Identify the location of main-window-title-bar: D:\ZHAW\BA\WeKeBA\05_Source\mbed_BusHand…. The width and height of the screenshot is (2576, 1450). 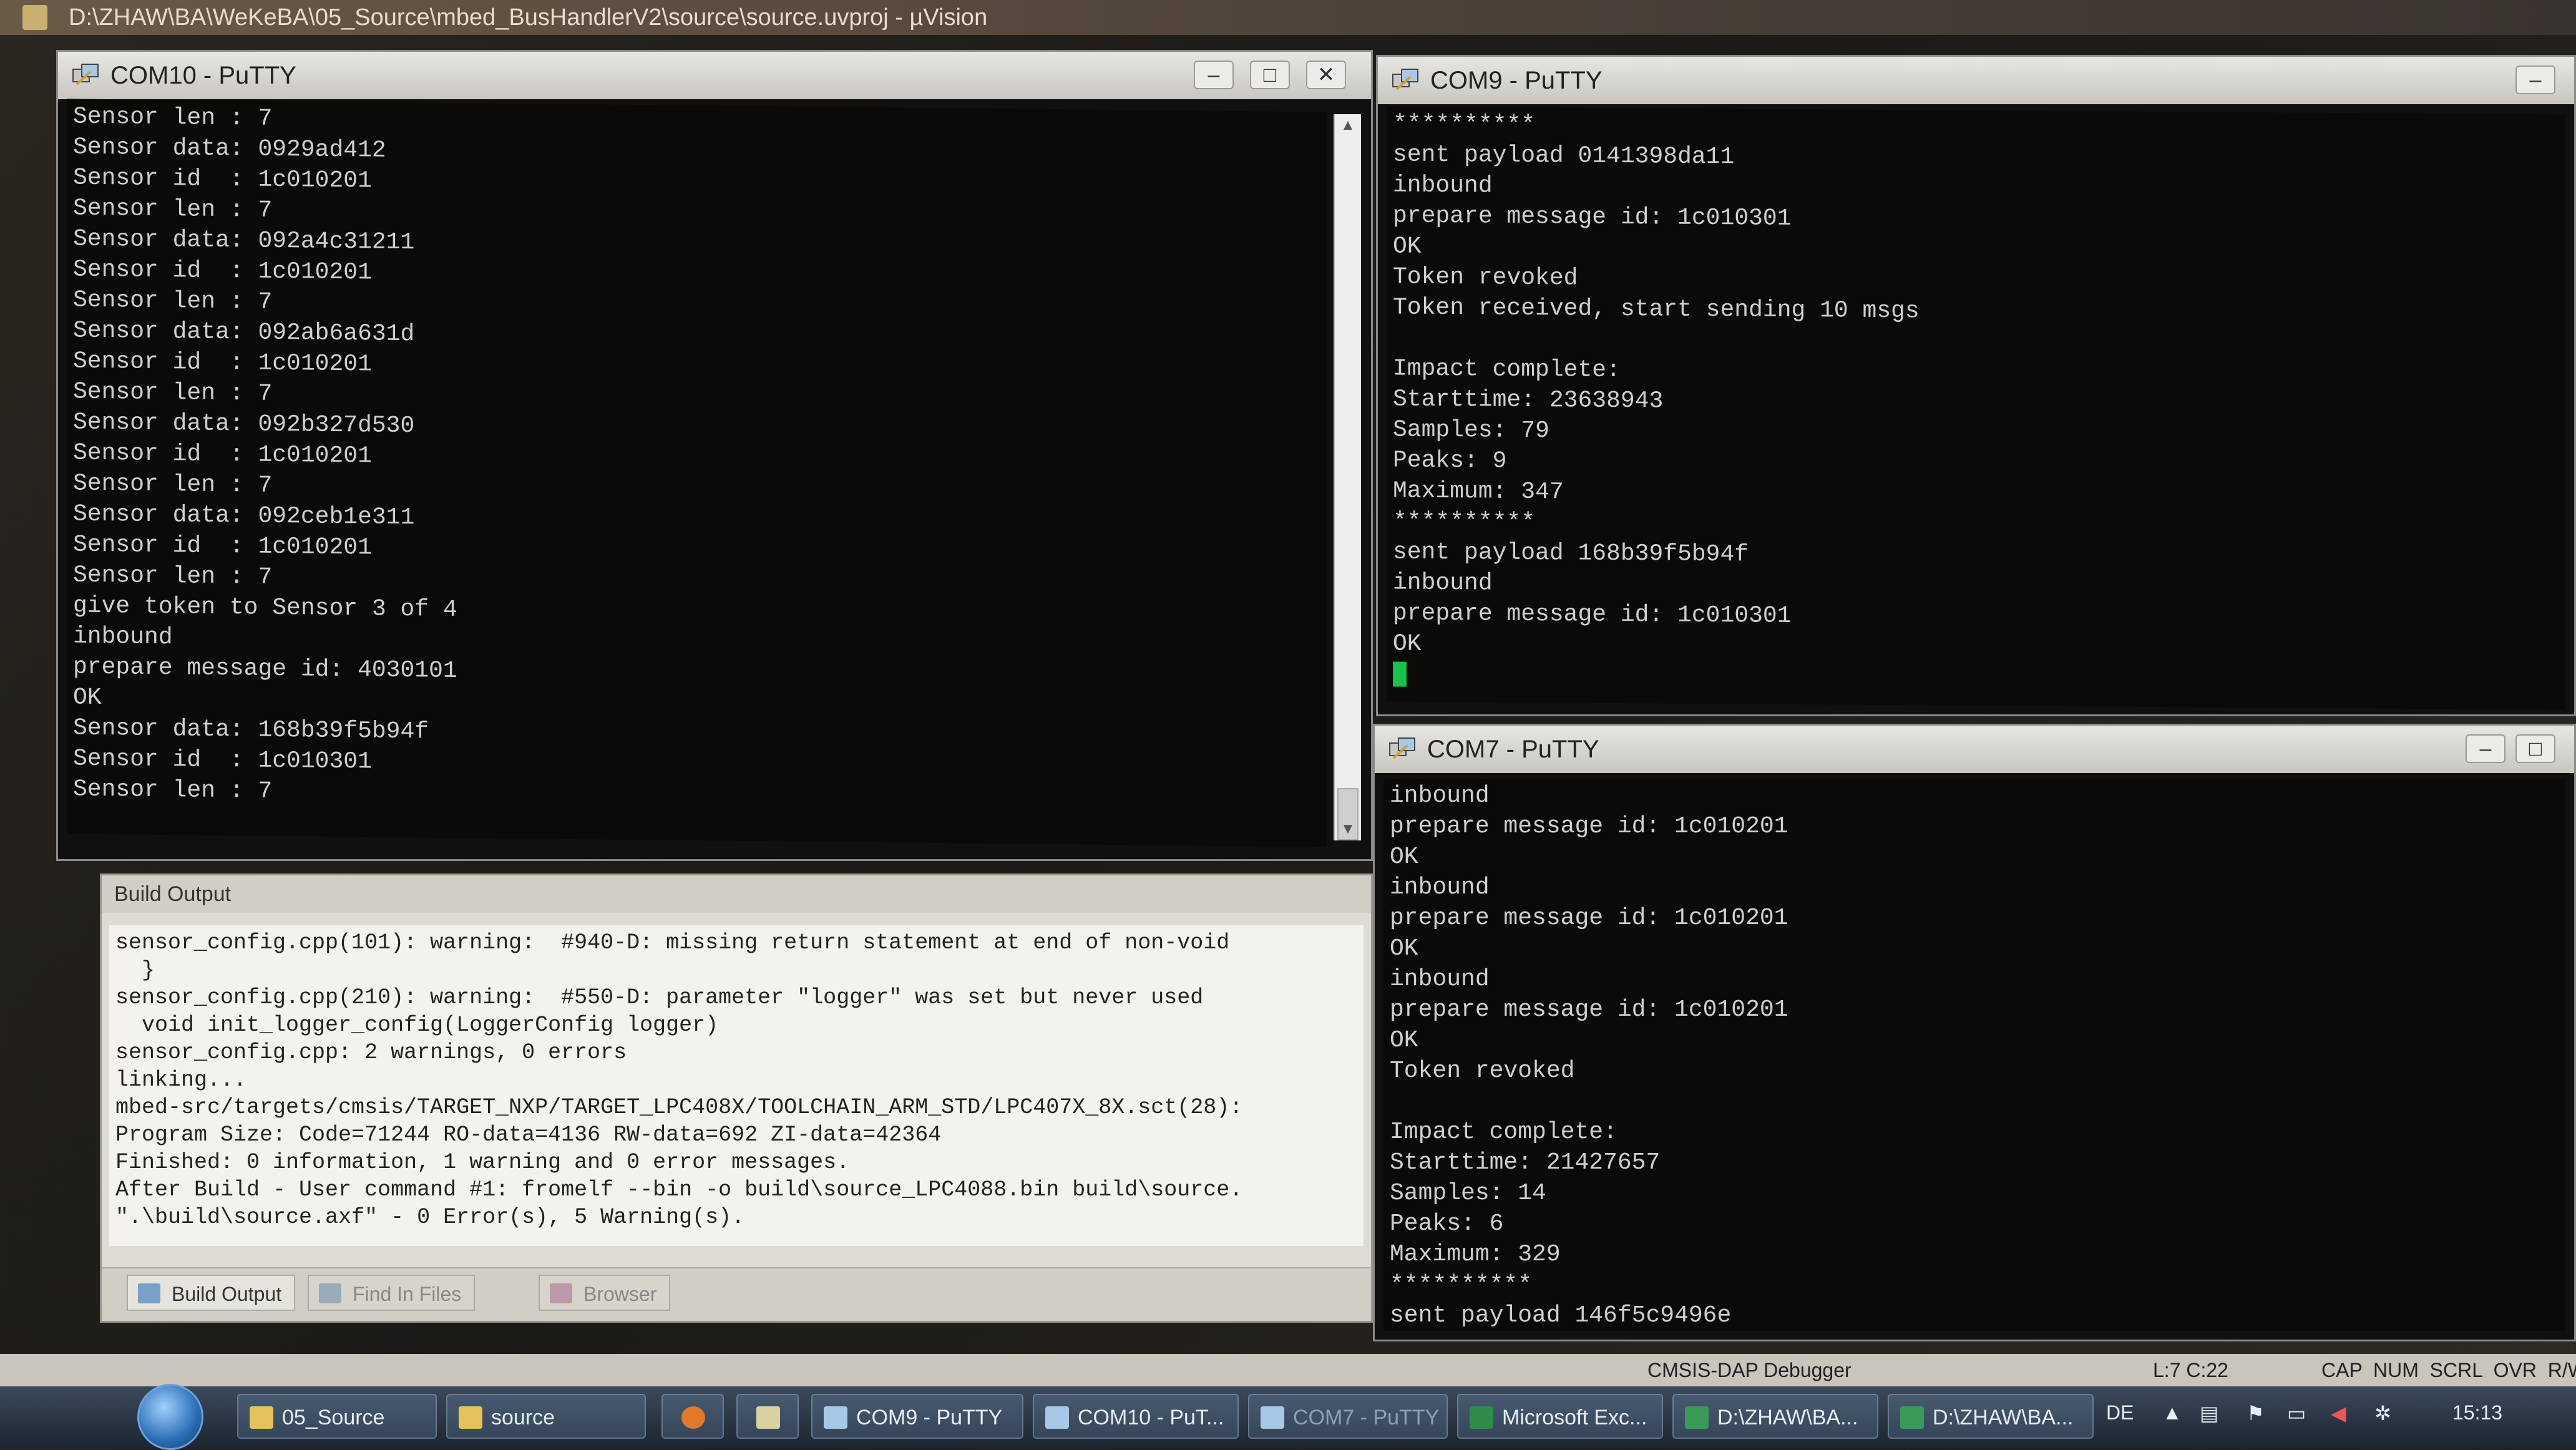
(1288, 17).